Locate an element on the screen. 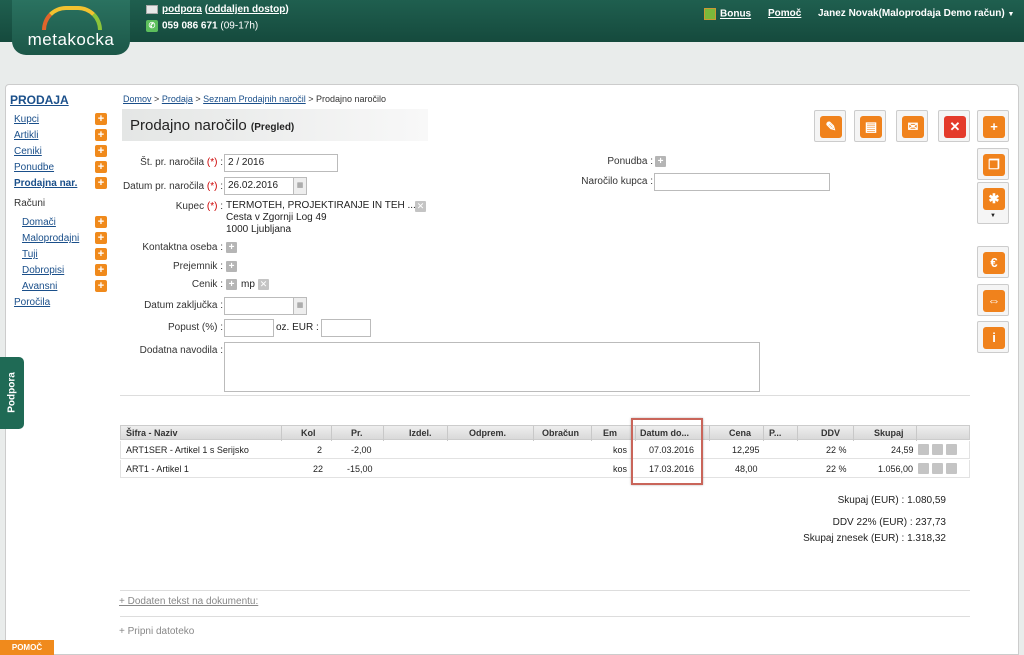  add-tuji-icon: + is located at coordinates (101, 254).